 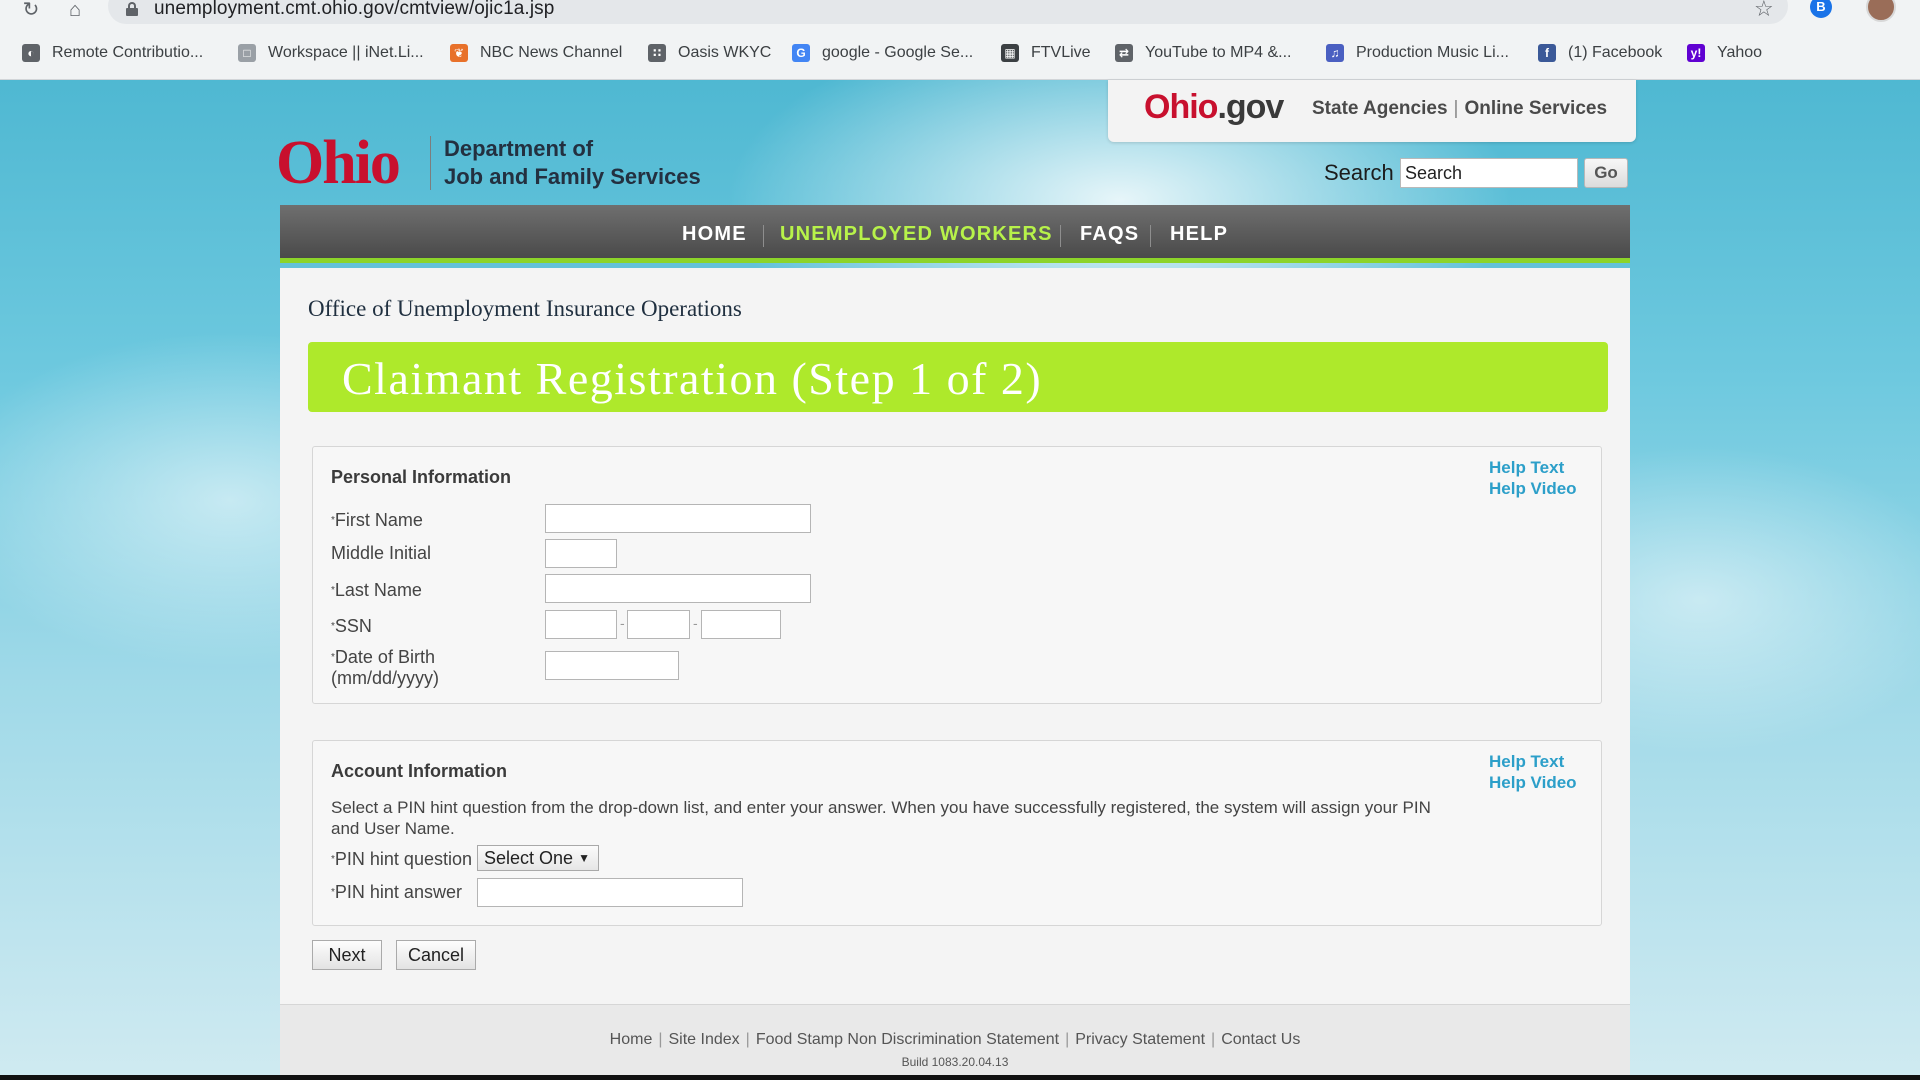 What do you see at coordinates (907, 1039) in the screenshot?
I see `footer-link: Food Stamp Non Discrimination Statement` at bounding box center [907, 1039].